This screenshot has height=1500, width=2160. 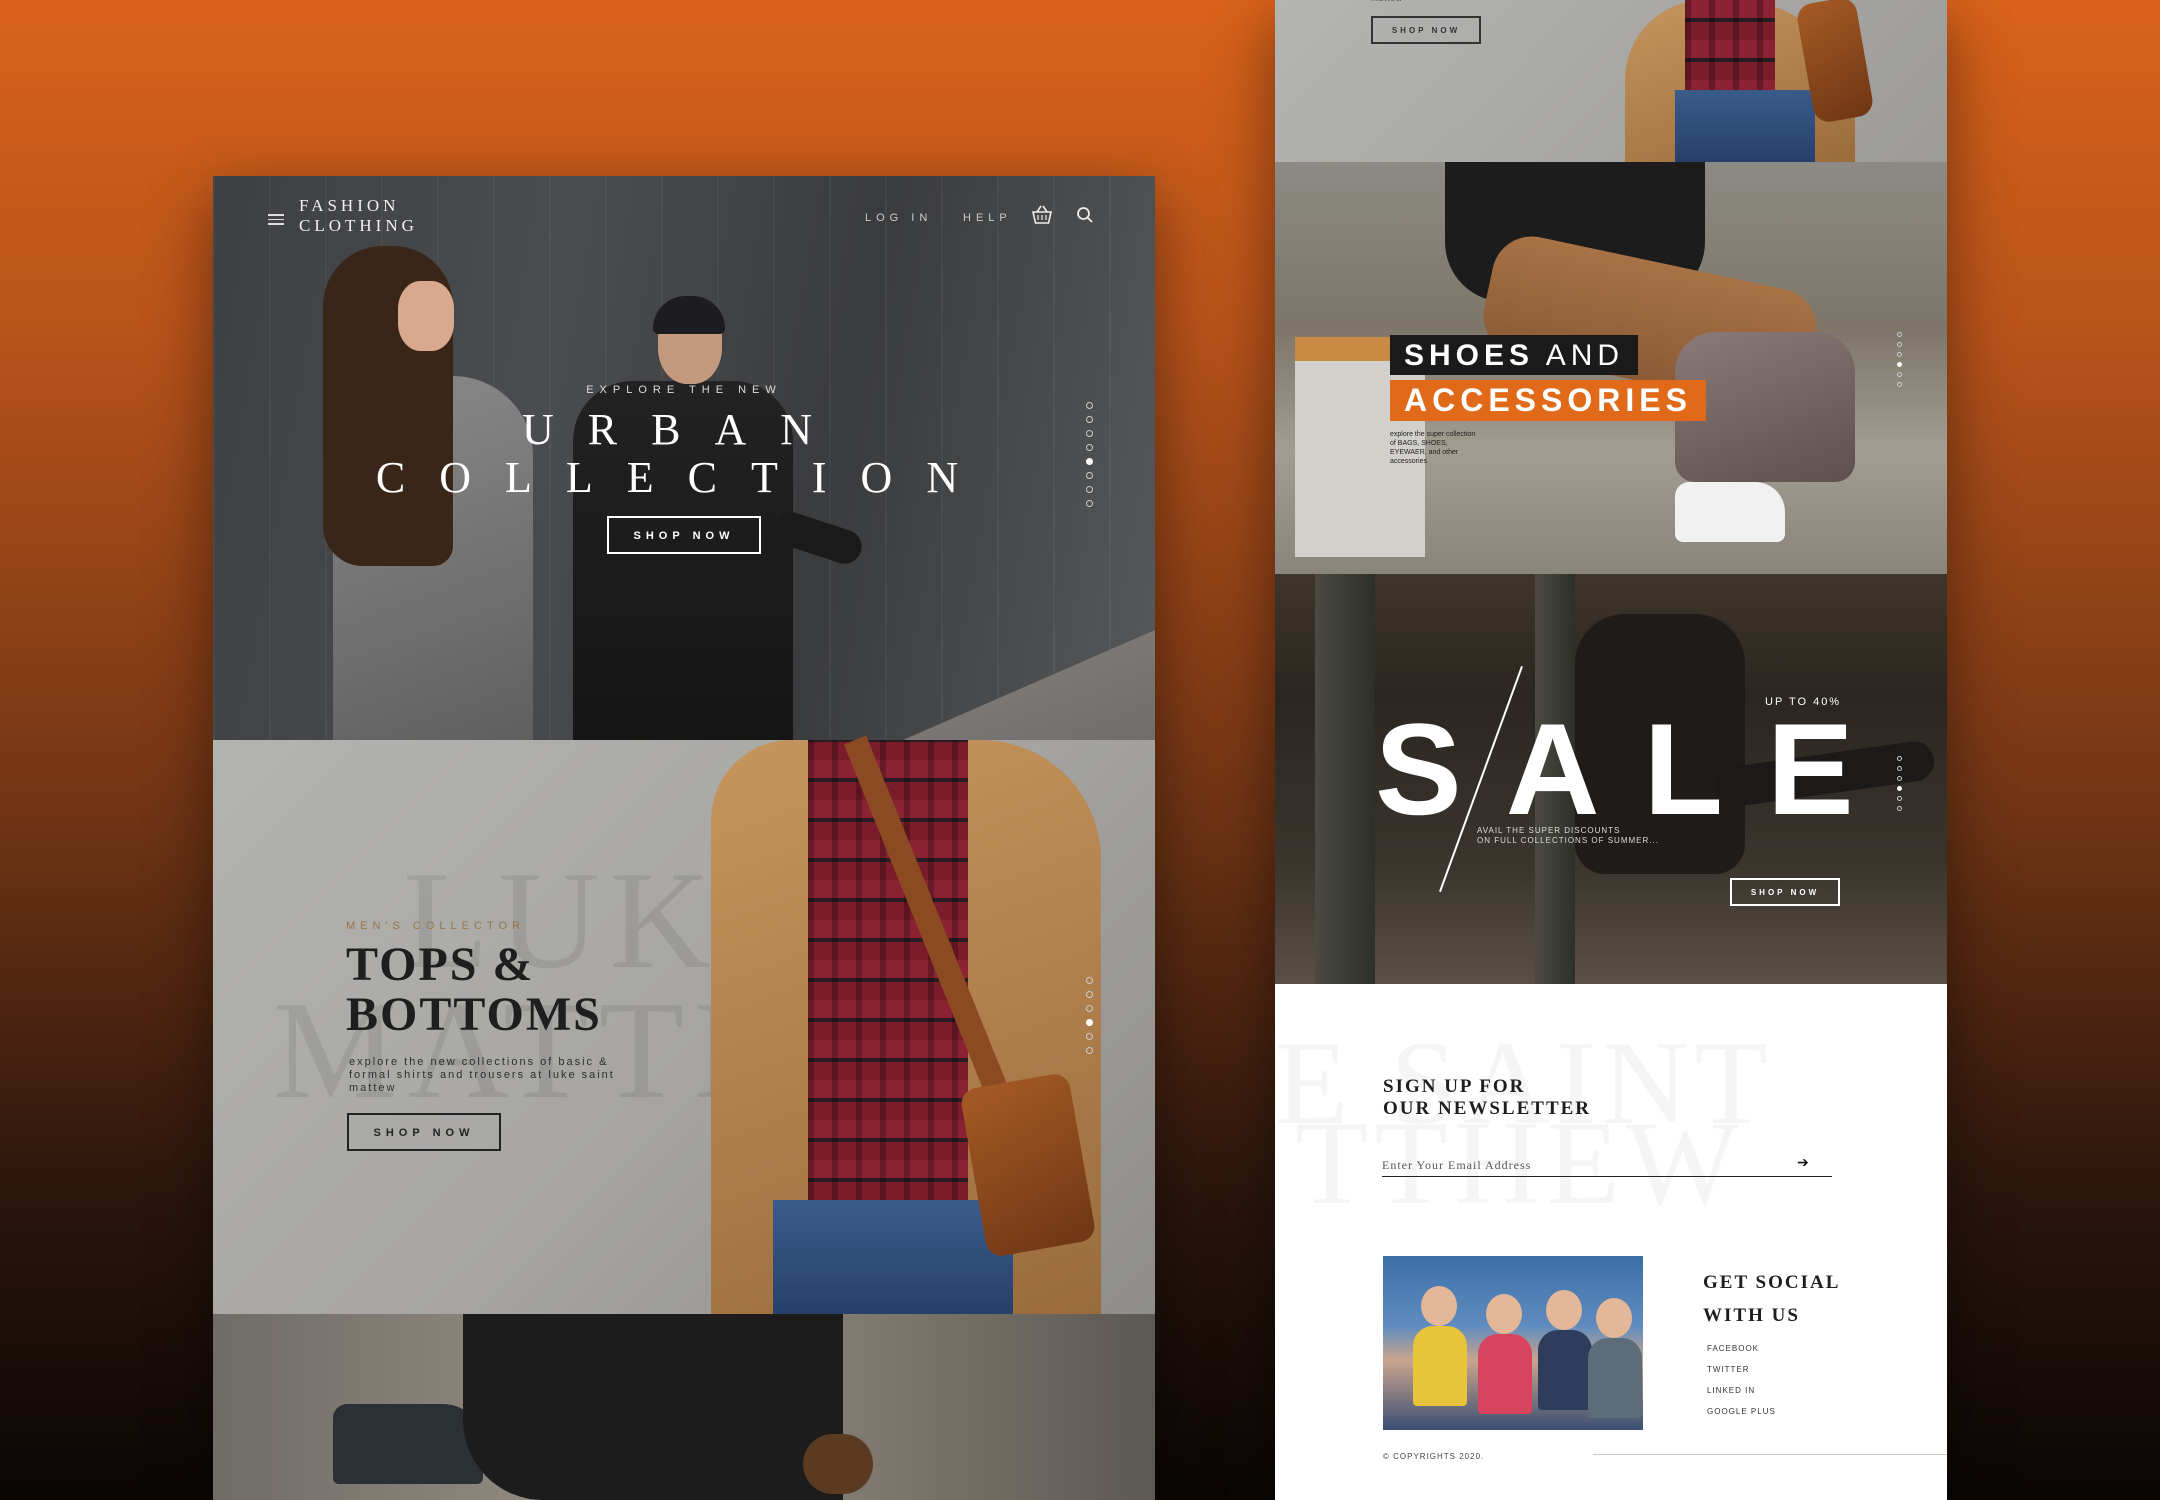 I want to click on tops-slider-dots, so click(x=1090, y=1019).